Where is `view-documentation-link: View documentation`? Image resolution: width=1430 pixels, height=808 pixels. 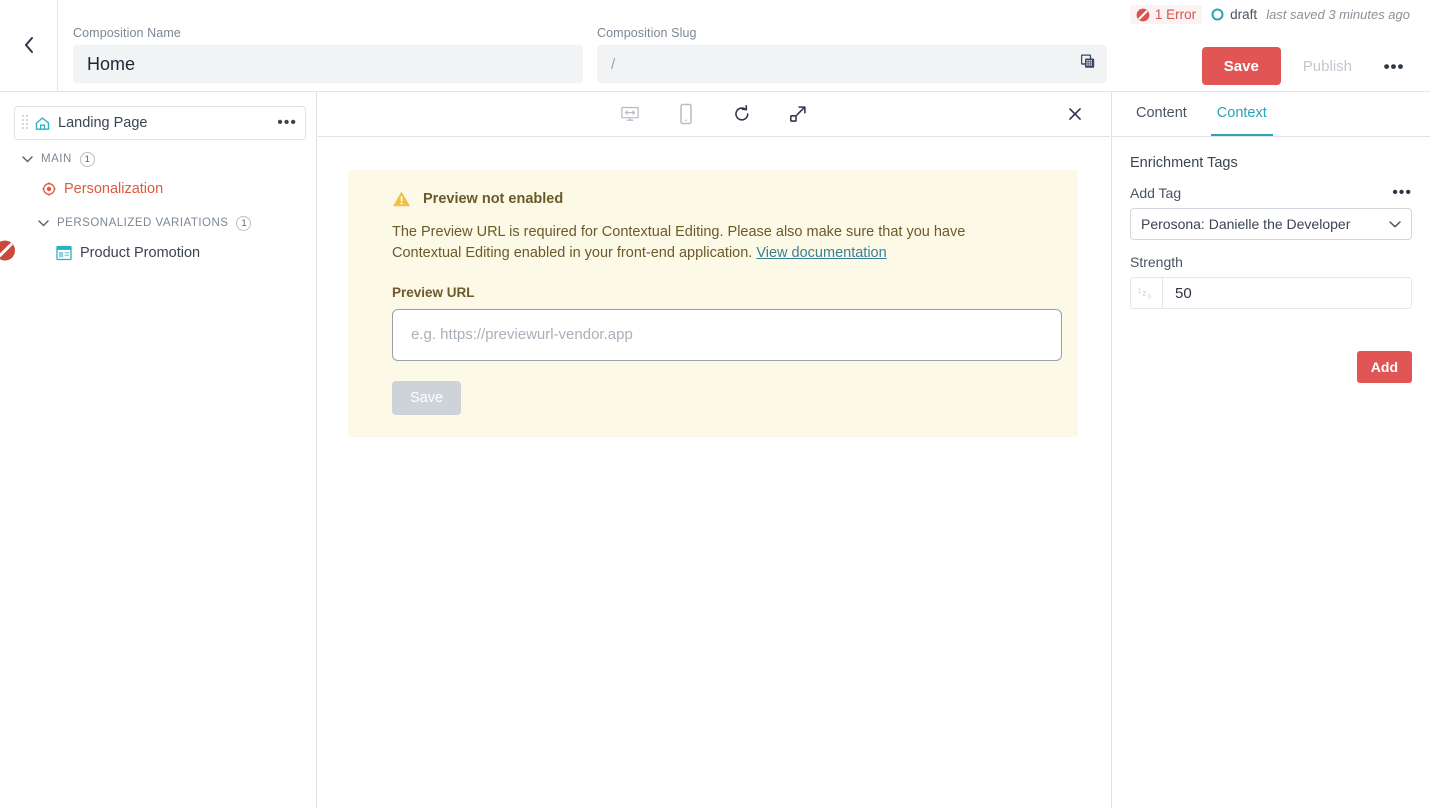 view-documentation-link: View documentation is located at coordinates (821, 253).